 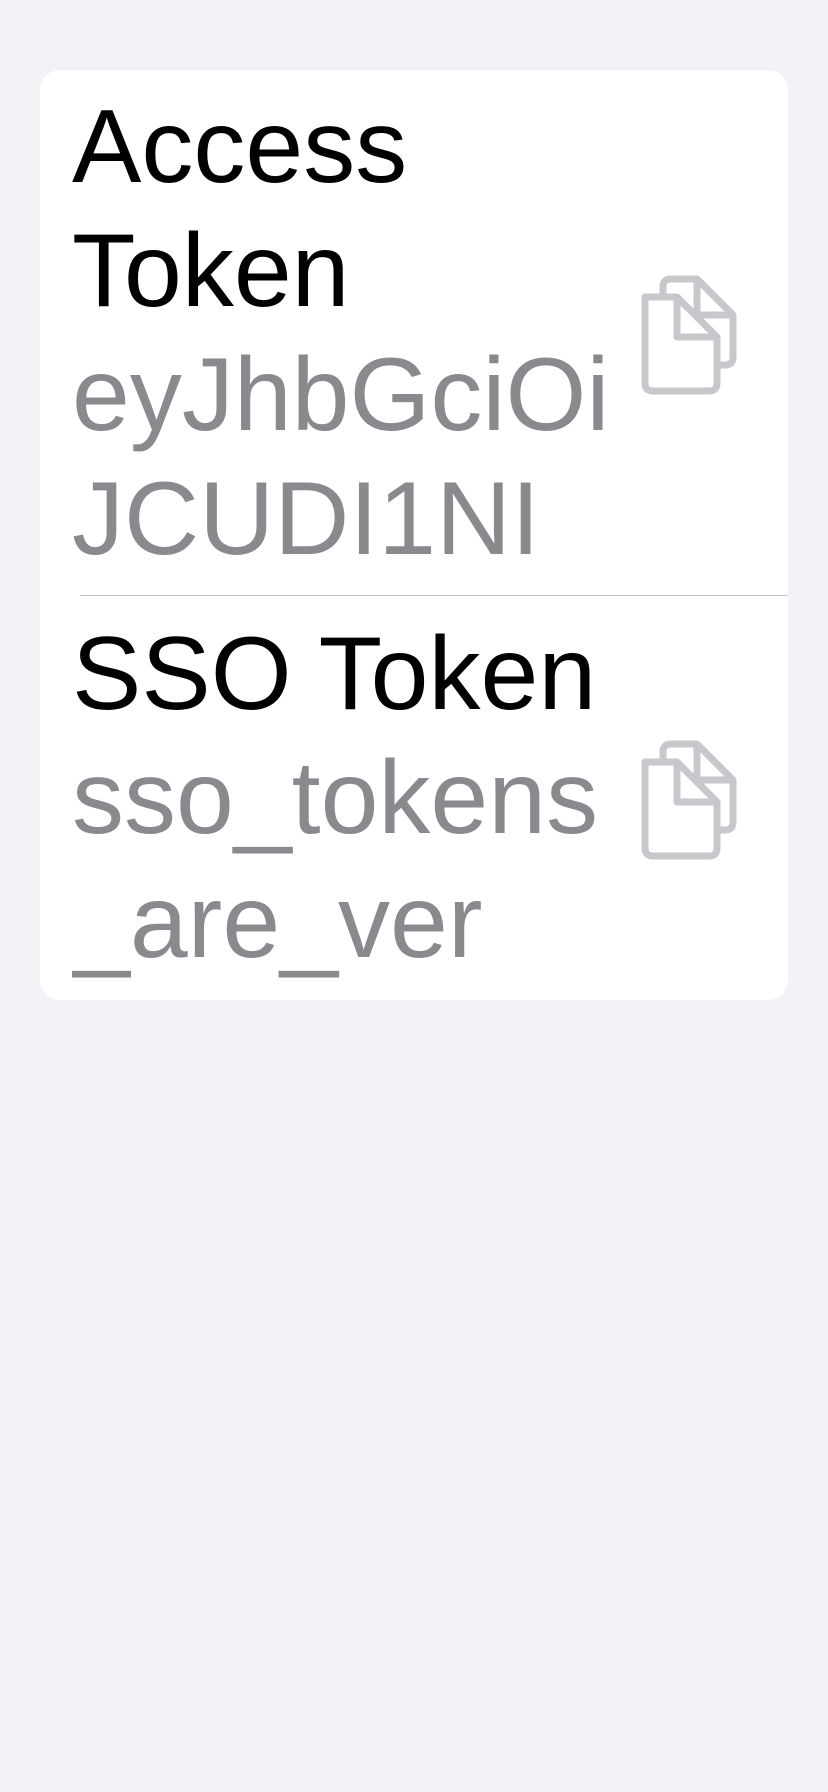 I want to click on sso-token-title: SSO Token, so click(x=334, y=674).